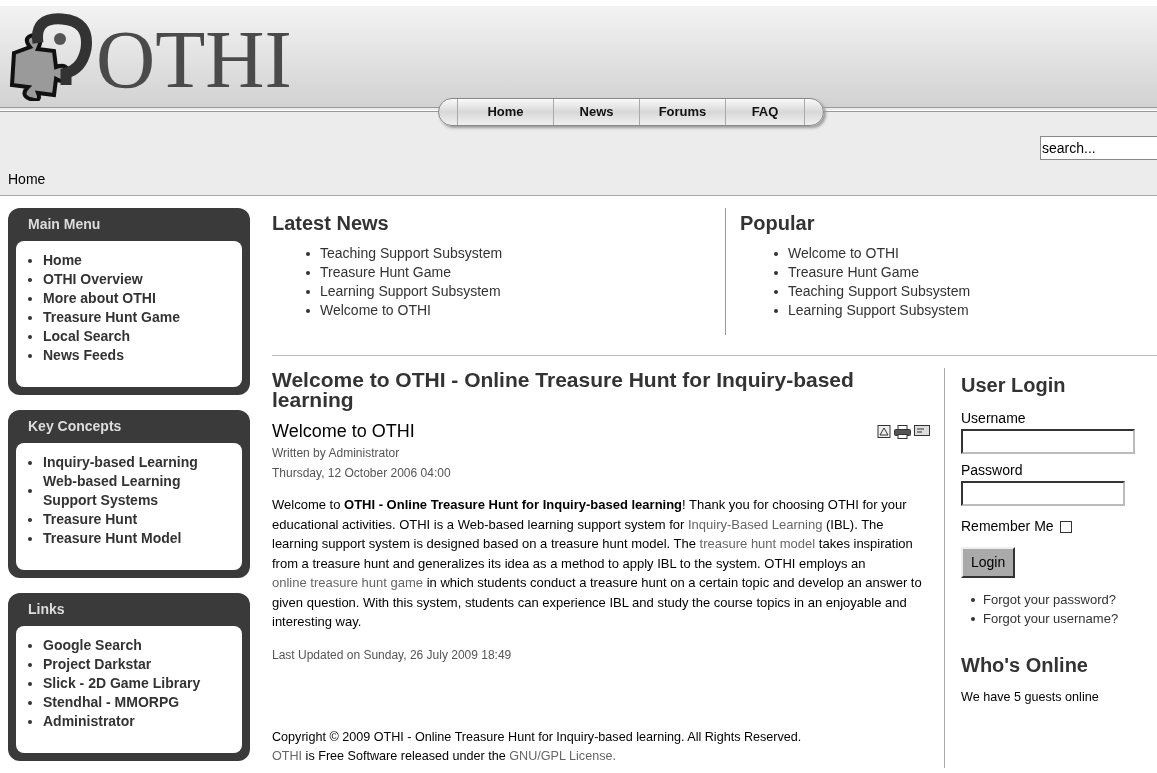 The width and height of the screenshot is (1157, 773). I want to click on email-icon, so click(922, 430).